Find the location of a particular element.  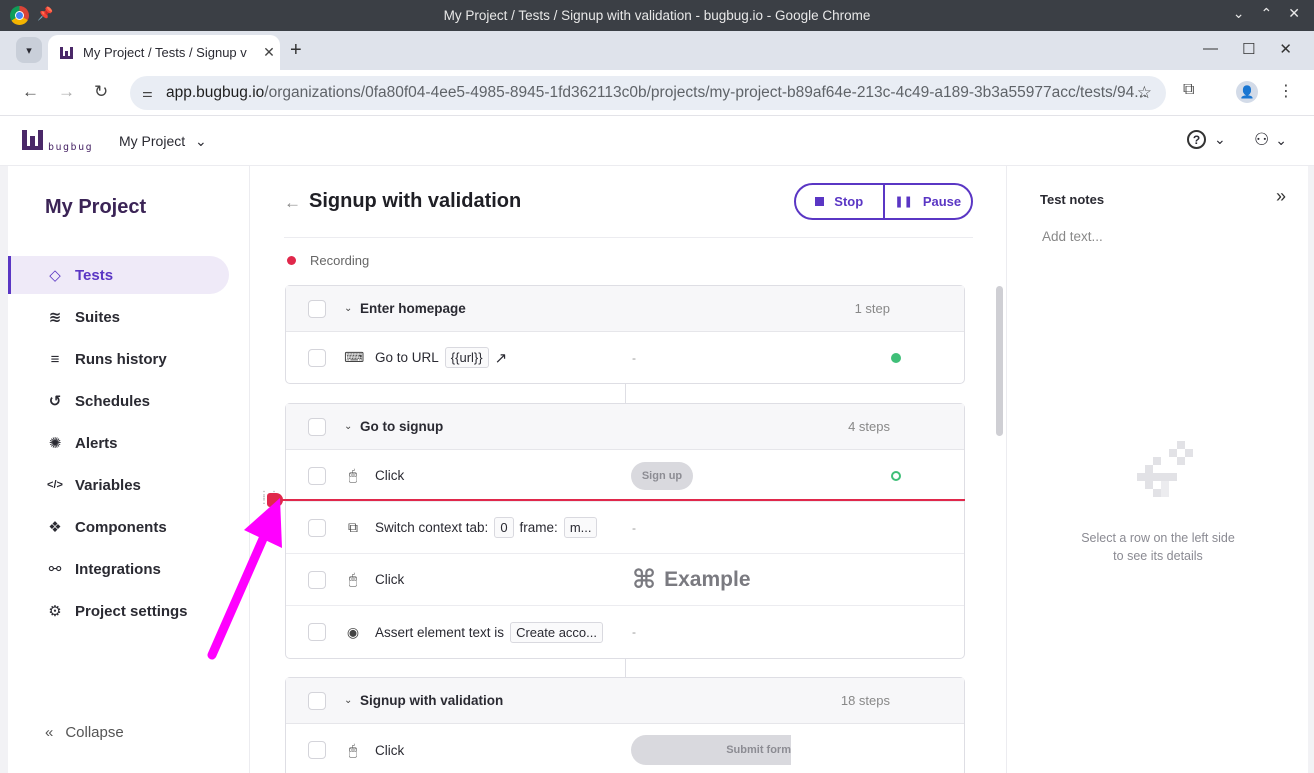

step-param-chip: {{url}} is located at coordinates (466, 357).